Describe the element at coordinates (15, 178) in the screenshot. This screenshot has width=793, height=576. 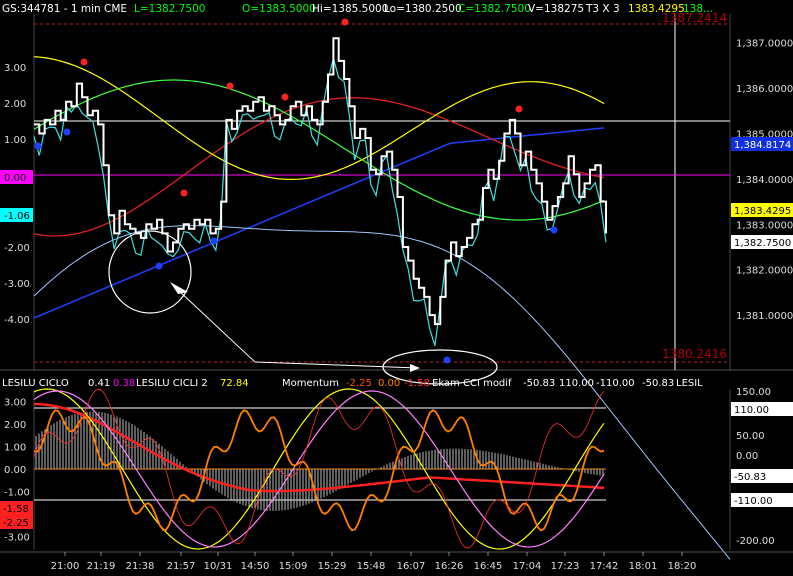
I see `price-left-badge-text-magenta: 0.00` at that location.